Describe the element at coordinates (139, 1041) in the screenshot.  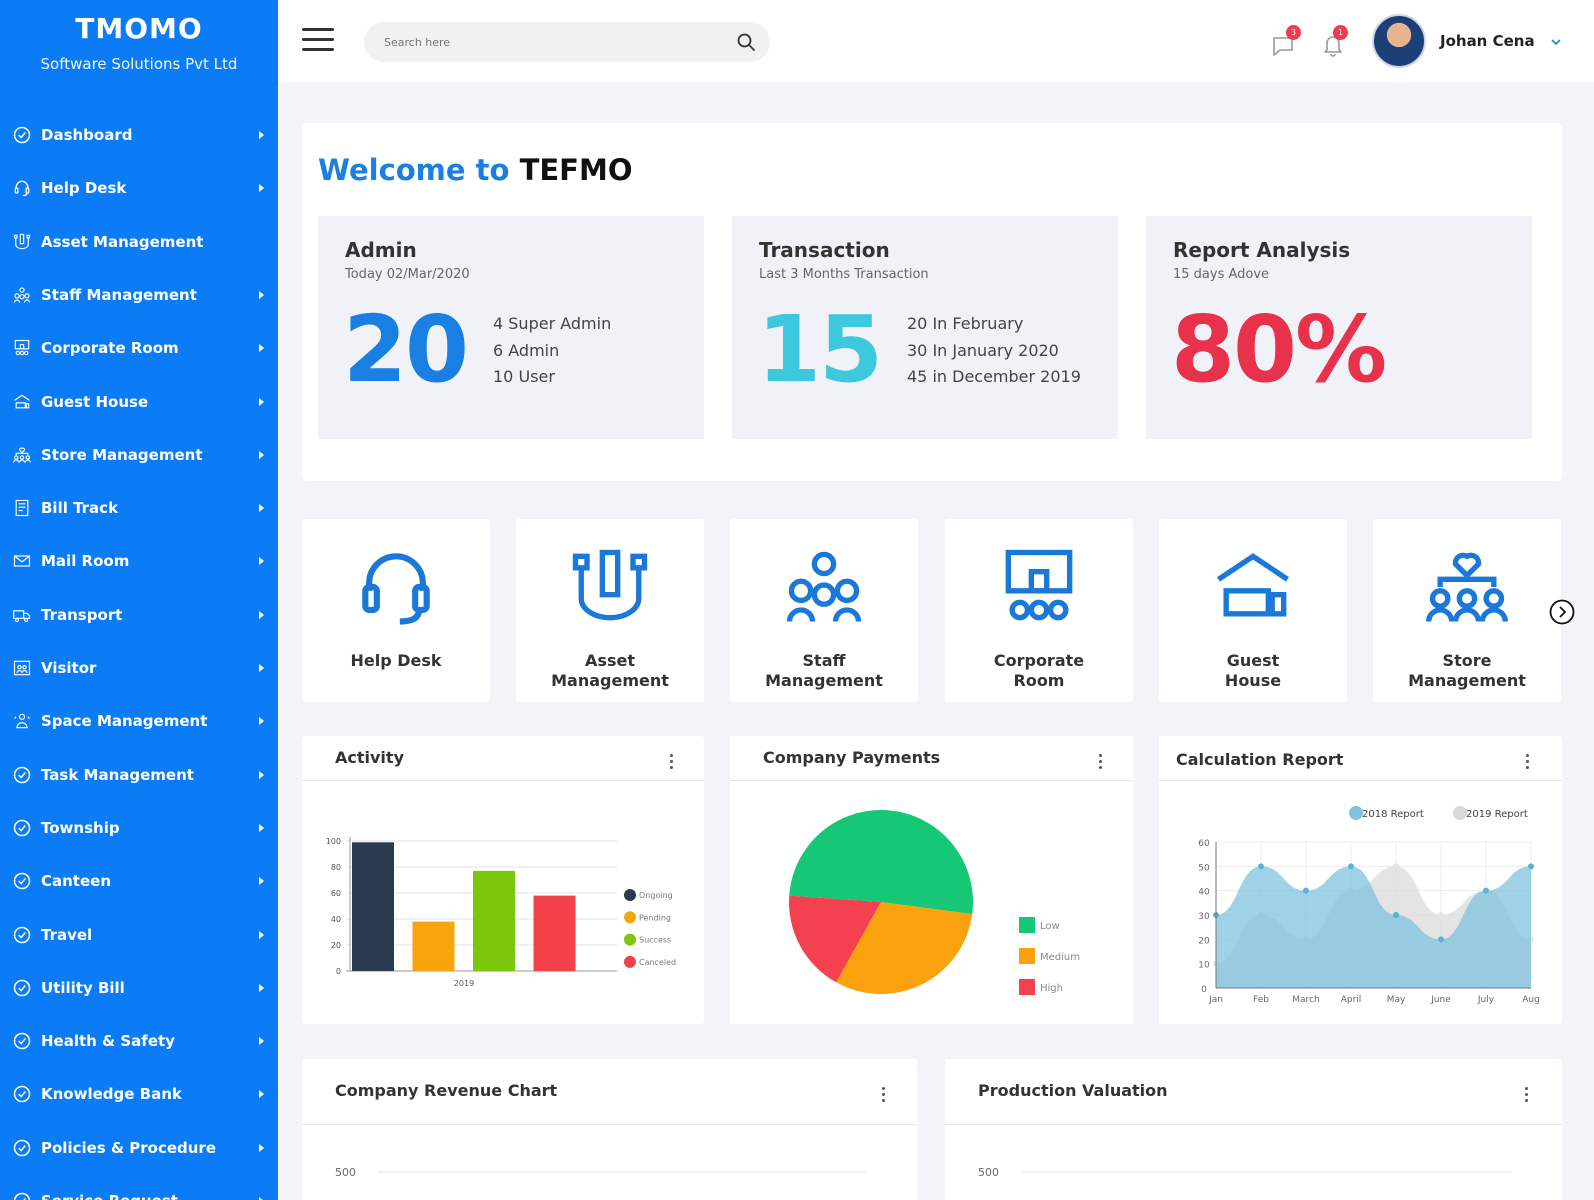
I see `sidebar-item-health-safety: Health & Safety` at that location.